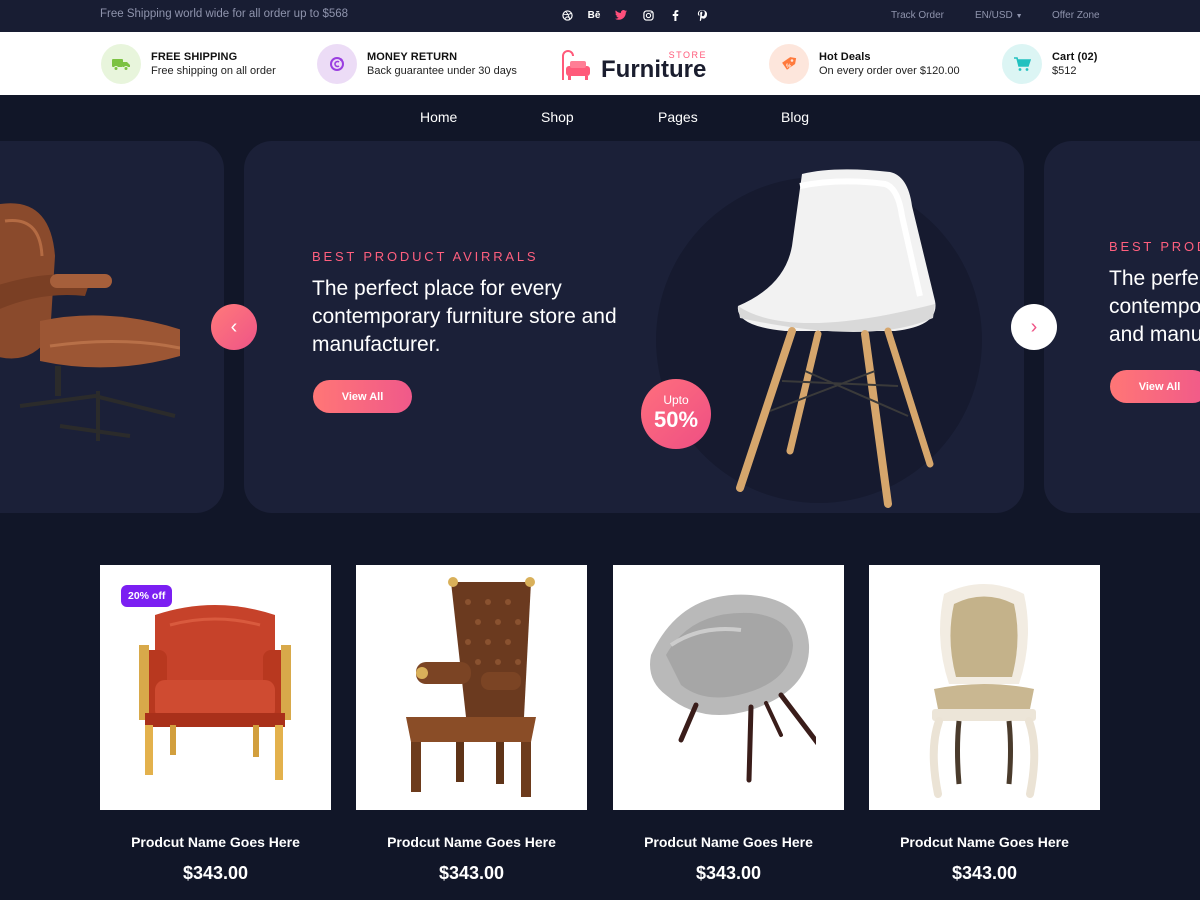 Image resolution: width=1200 pixels, height=900 pixels. What do you see at coordinates (425, 256) in the screenshot?
I see `hero-eyebrow: BEST PRODUCT AVIRRALS` at bounding box center [425, 256].